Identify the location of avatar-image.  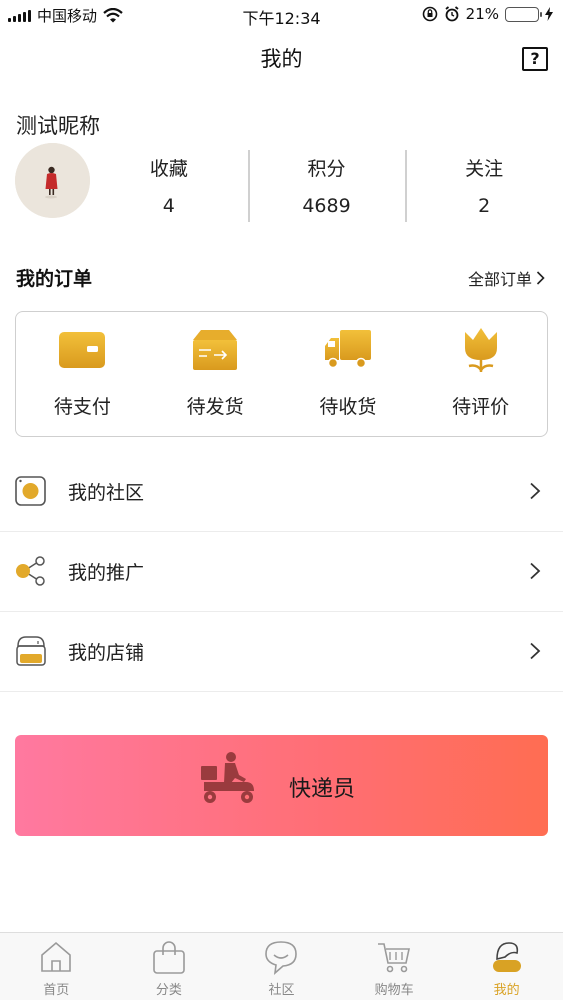
(52, 180).